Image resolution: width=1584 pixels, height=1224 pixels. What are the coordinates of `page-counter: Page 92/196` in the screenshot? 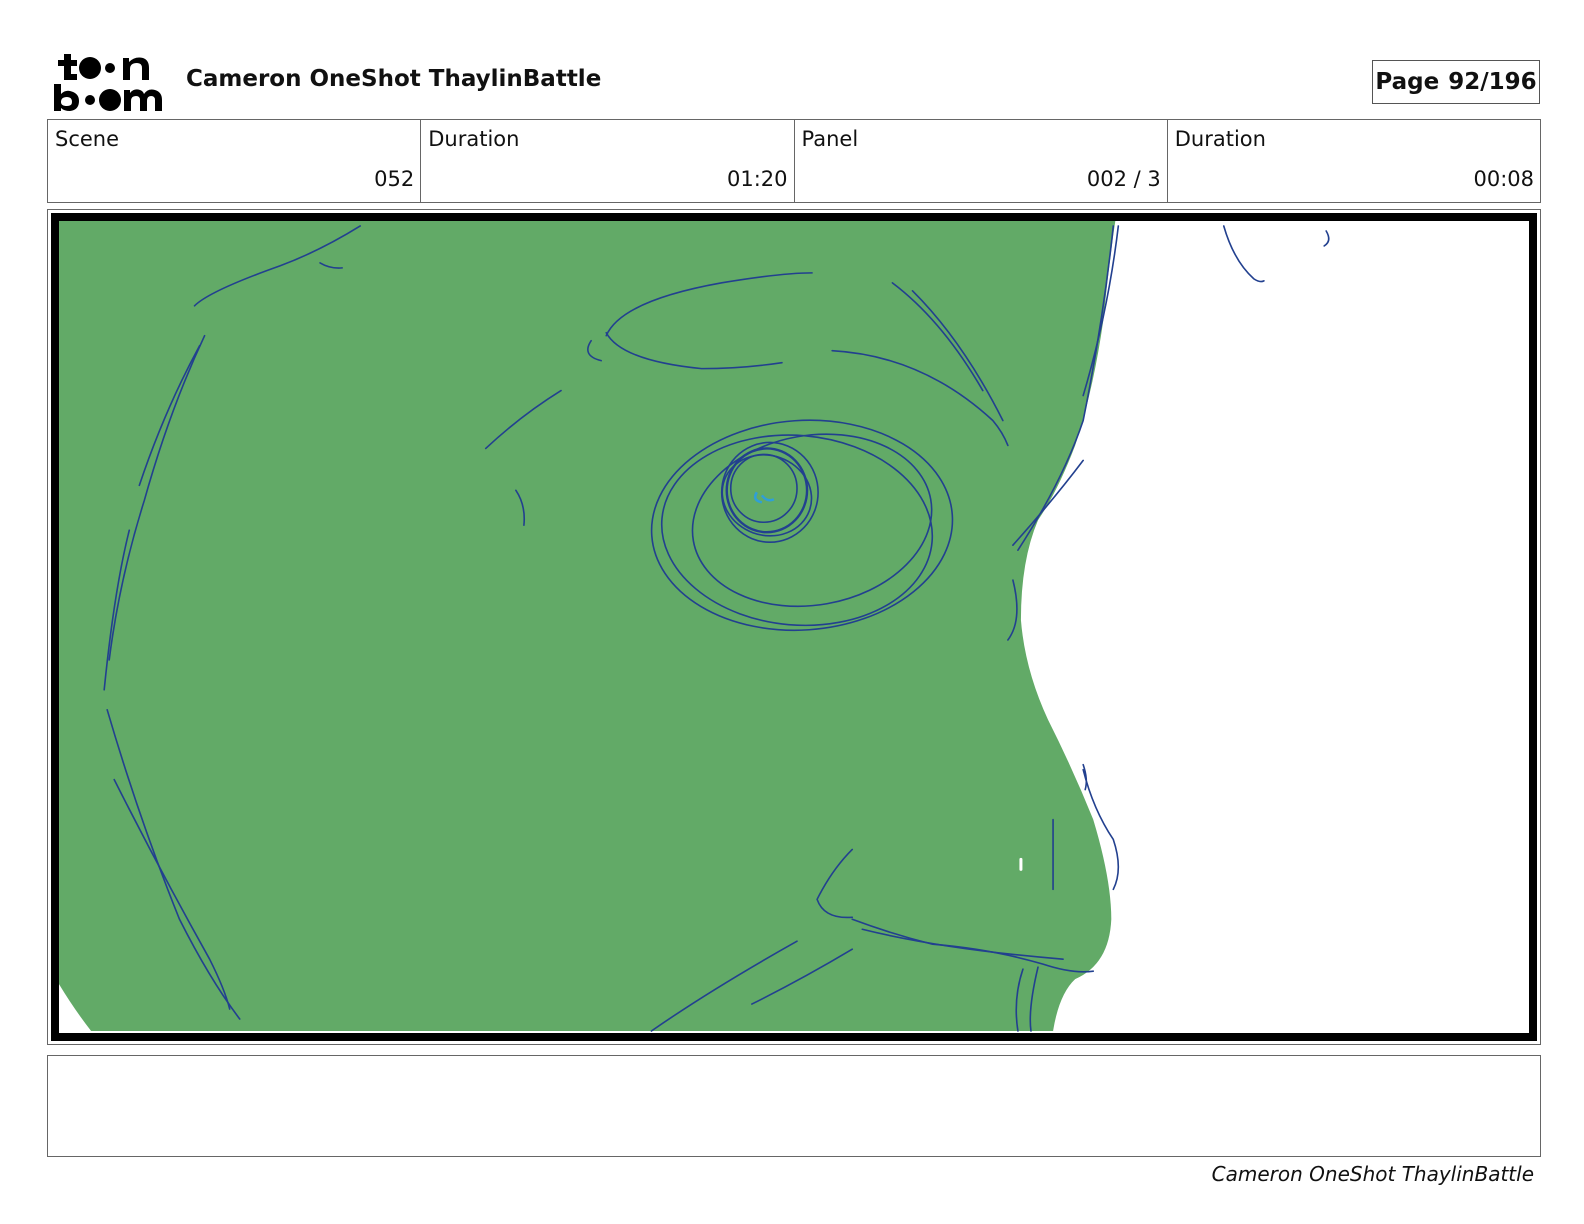 It's located at (1456, 82).